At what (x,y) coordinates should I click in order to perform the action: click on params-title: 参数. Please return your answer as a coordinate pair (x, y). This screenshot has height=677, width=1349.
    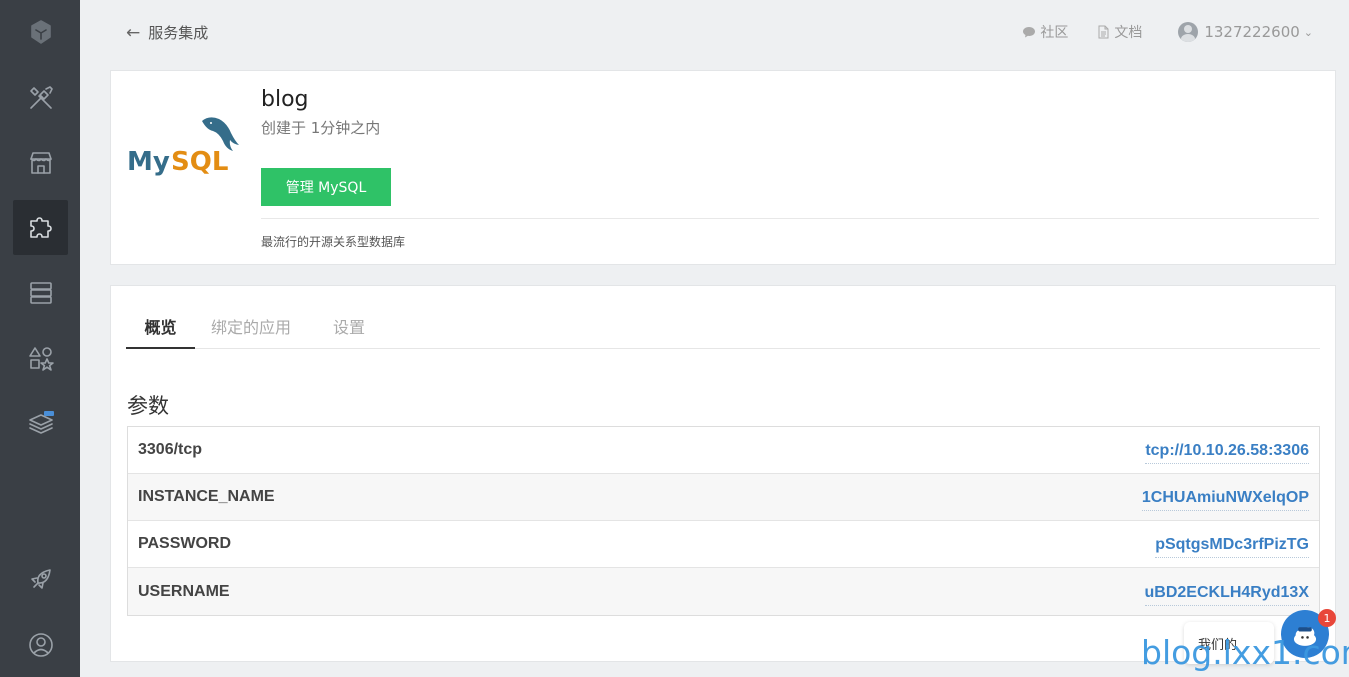
    Looking at the image, I should click on (148, 406).